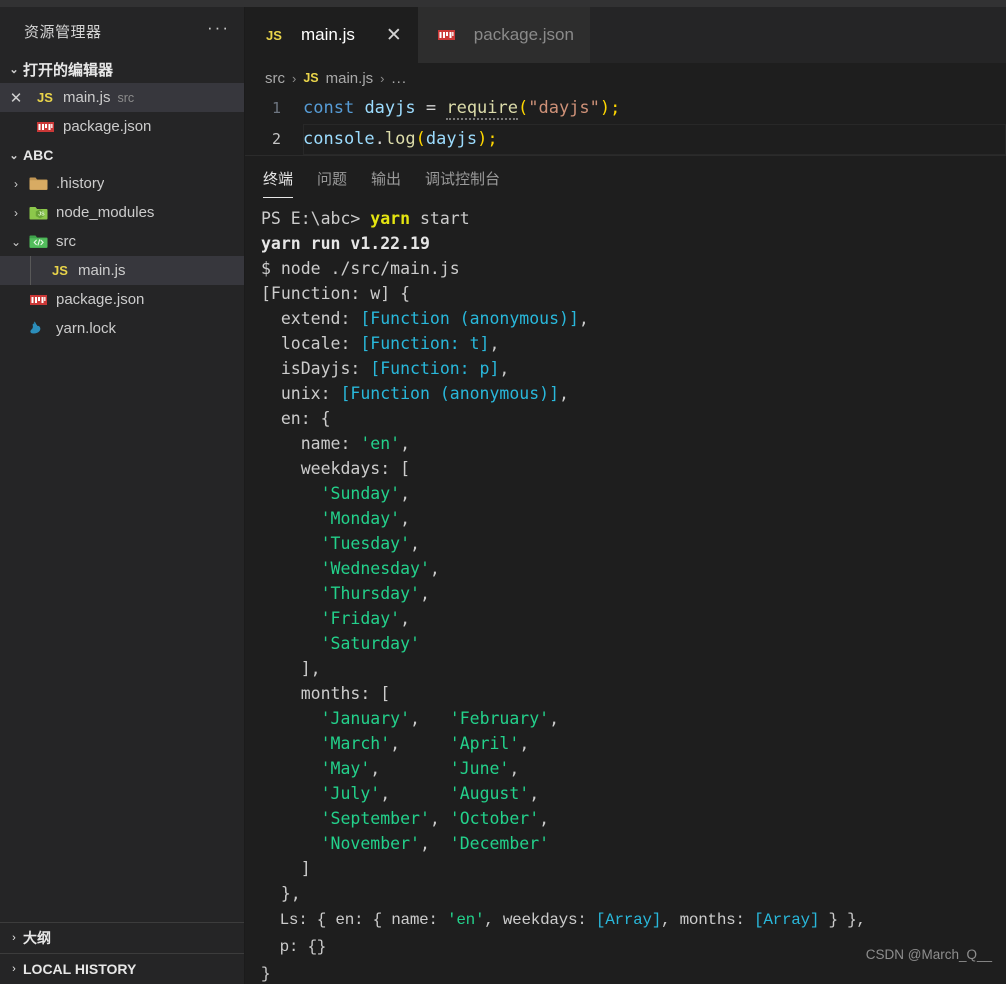 This screenshot has width=1006, height=984. What do you see at coordinates (339, 139) in the screenshot?
I see `token-object: console` at bounding box center [339, 139].